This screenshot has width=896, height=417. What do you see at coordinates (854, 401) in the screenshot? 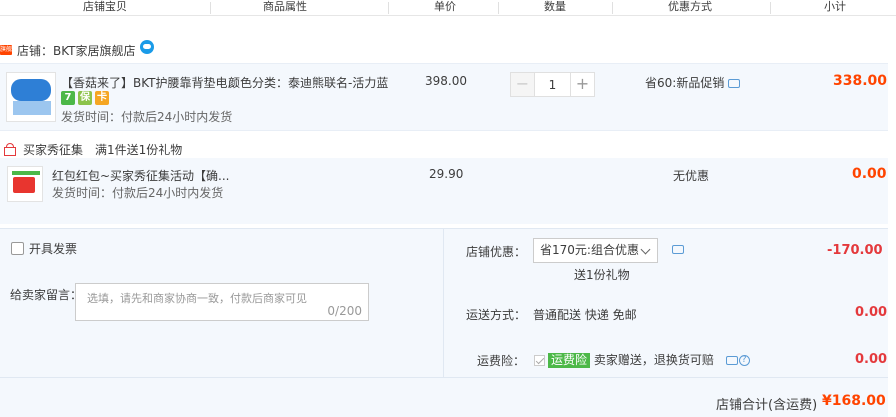
I see `shop-total-value: ¥168.00` at bounding box center [854, 401].